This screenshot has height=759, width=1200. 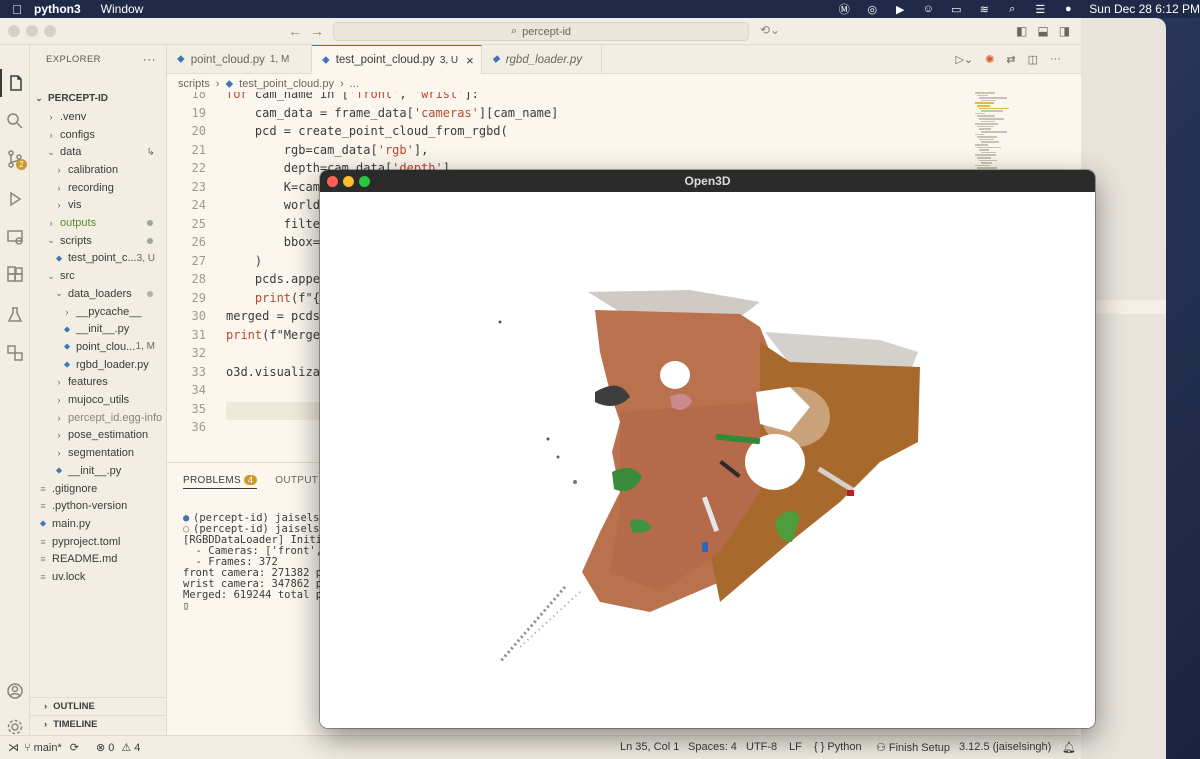 I want to click on tab-close-icon: ×, so click(x=470, y=60).